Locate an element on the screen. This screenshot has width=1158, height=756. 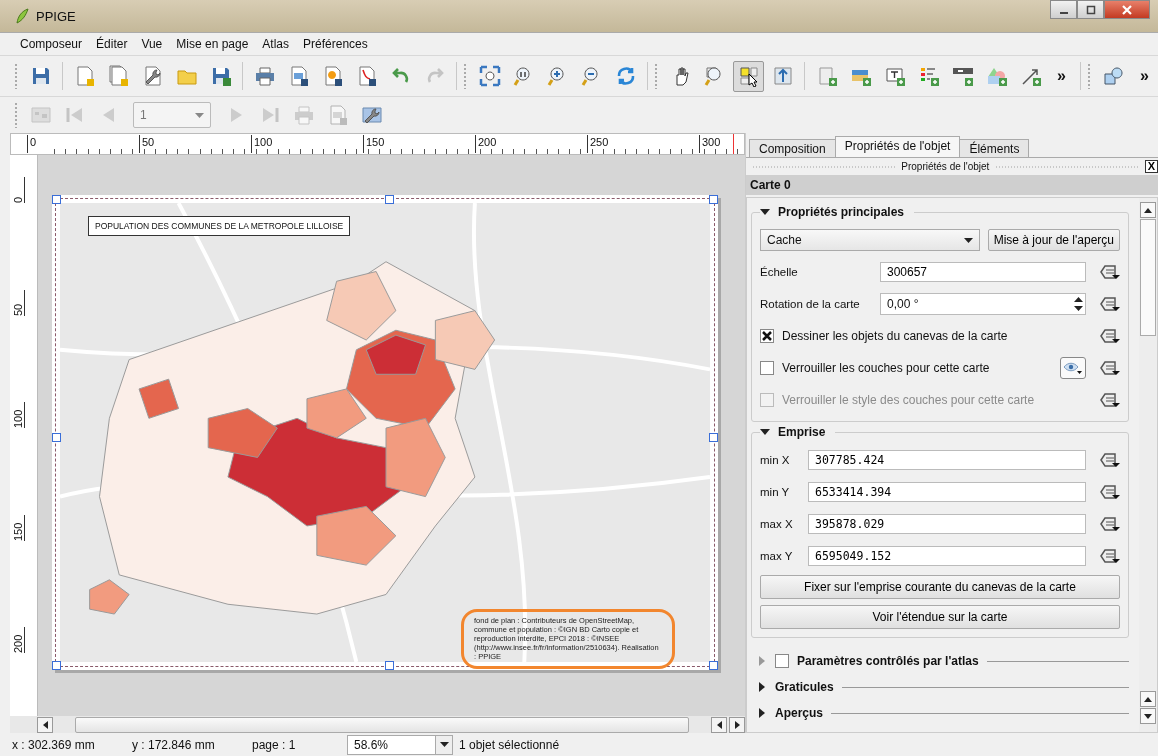
spin-arrows-icon is located at coordinates (1078, 304).